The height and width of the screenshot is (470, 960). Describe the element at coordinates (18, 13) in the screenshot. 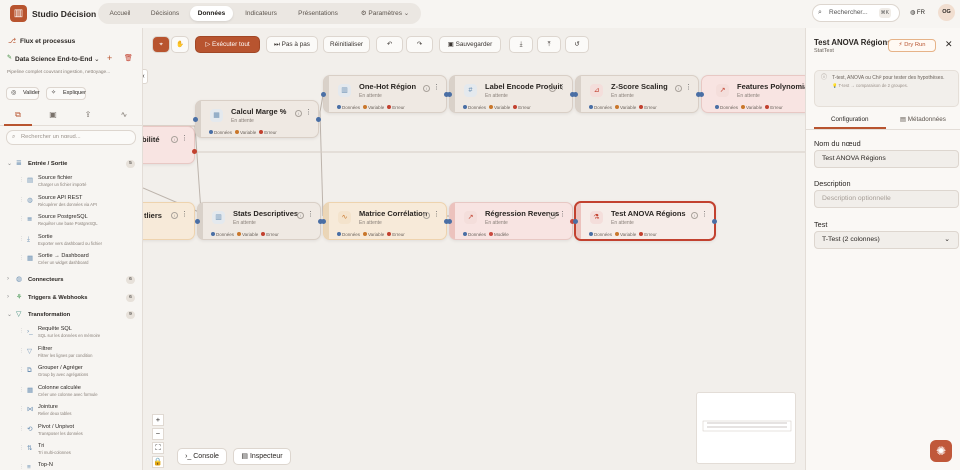

I see `brand-logo-icon: ▥` at that location.